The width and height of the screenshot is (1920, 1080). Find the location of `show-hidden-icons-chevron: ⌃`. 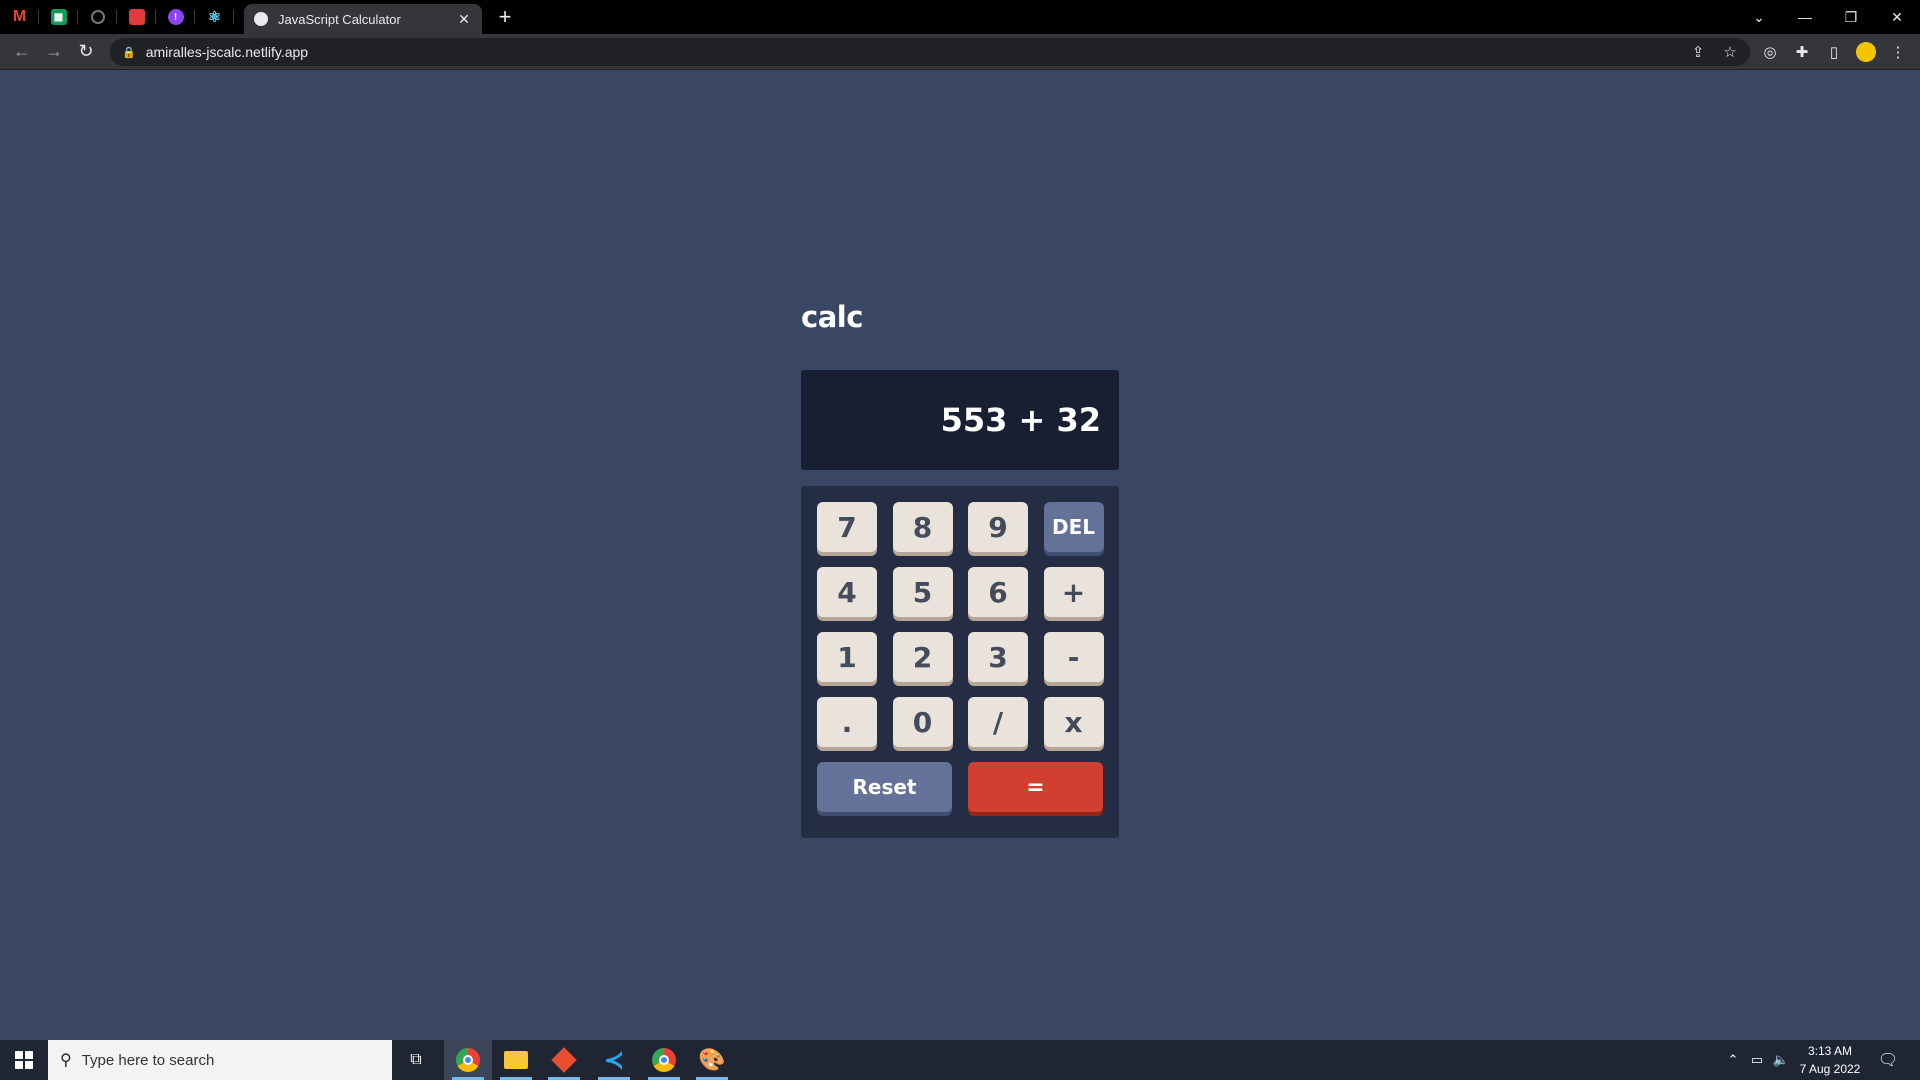

show-hidden-icons-chevron: ⌃ is located at coordinates (1733, 1060).